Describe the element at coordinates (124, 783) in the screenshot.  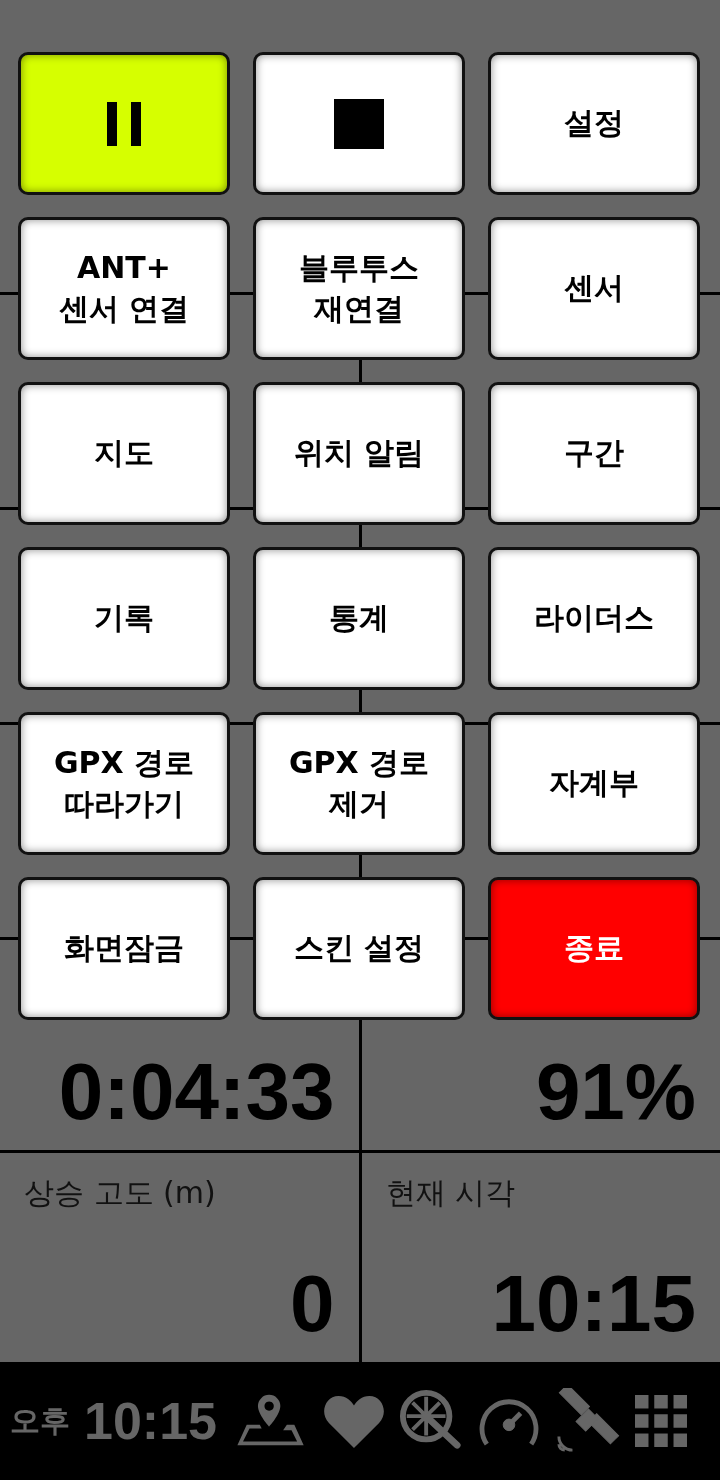
I see `menu-button: GPX 경로 따라가기` at that location.